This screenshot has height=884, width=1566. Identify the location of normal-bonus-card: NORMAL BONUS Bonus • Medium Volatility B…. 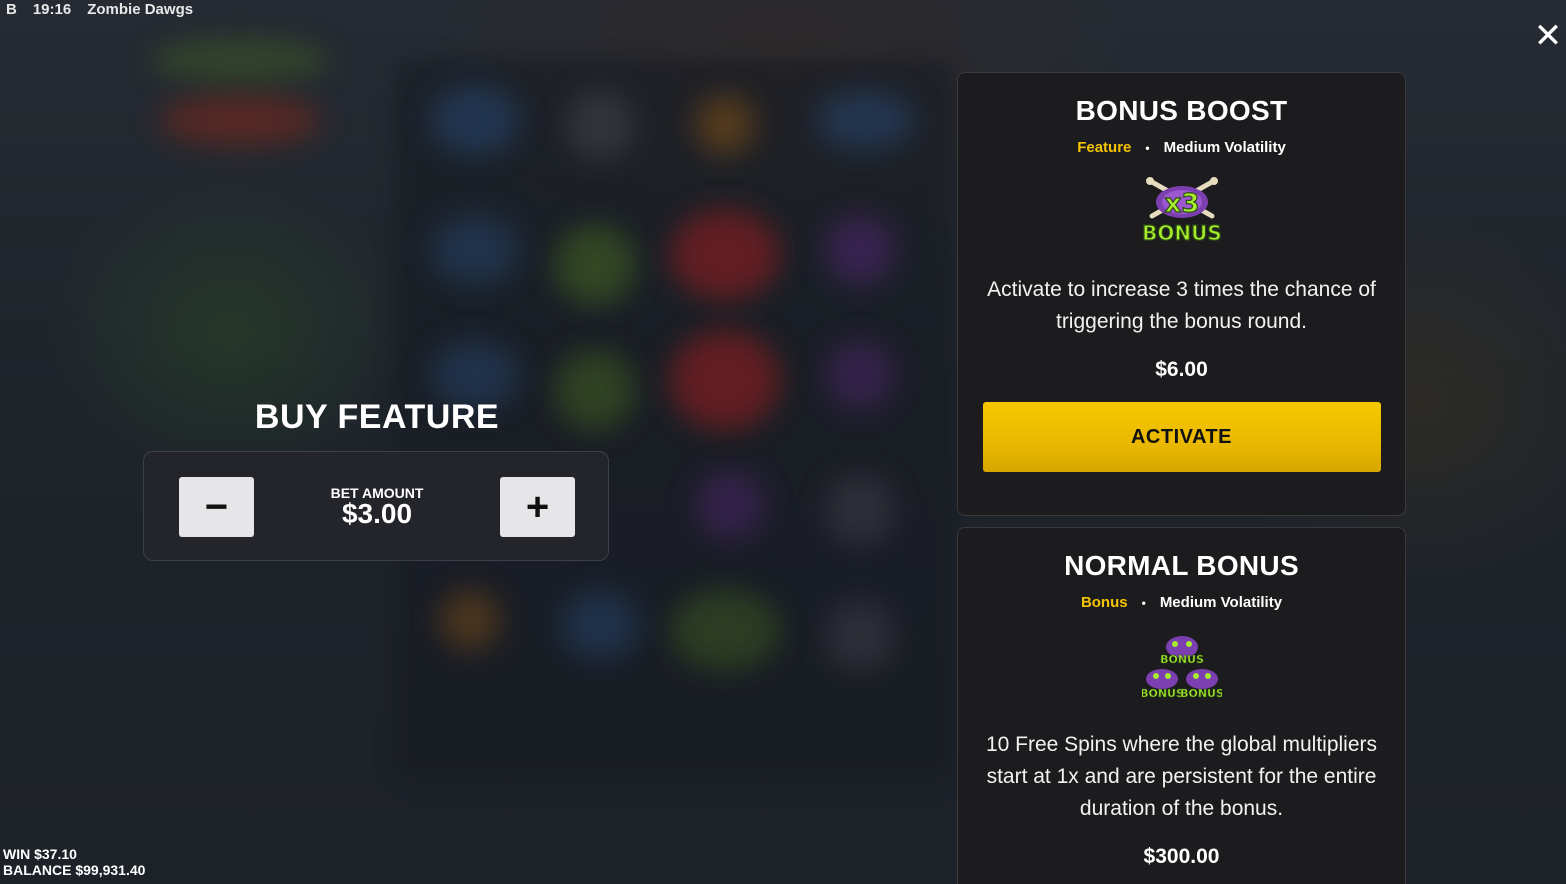
(1181, 705).